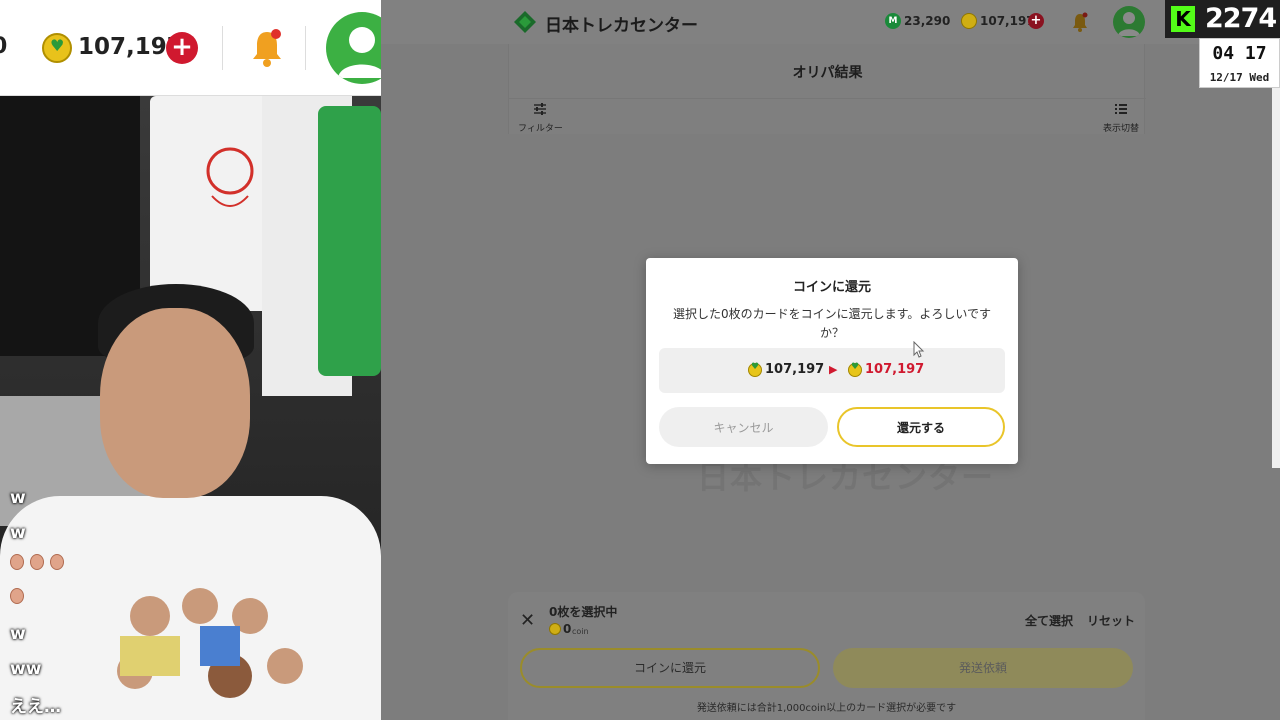  What do you see at coordinates (1241, 18) in the screenshot?
I see `viewer-count: 2274` at bounding box center [1241, 18].